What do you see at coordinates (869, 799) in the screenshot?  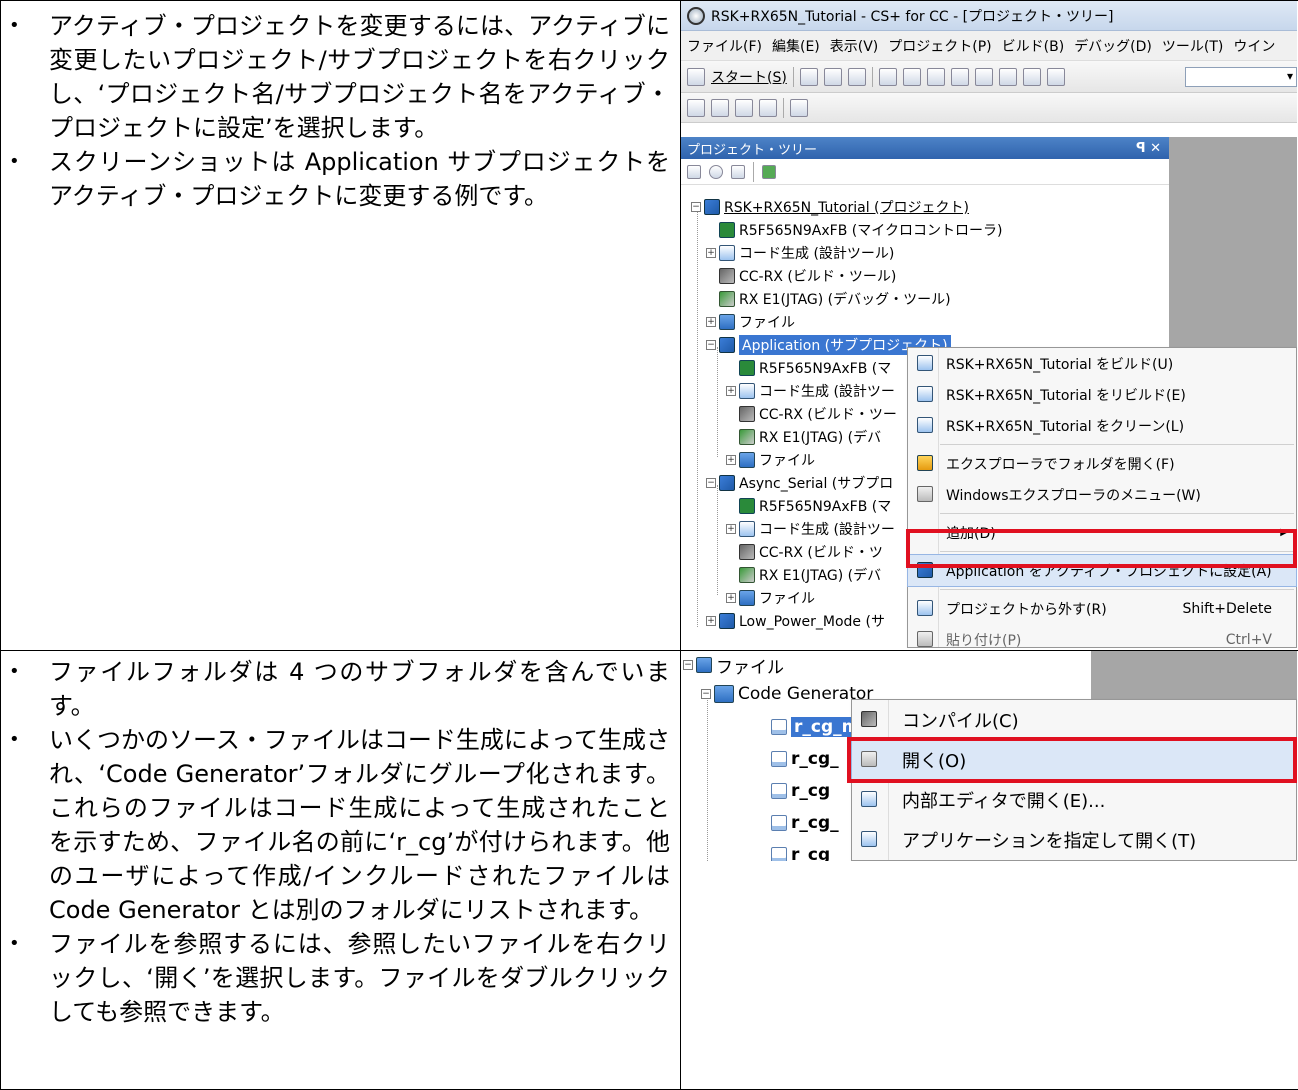 I see `editor-icon` at bounding box center [869, 799].